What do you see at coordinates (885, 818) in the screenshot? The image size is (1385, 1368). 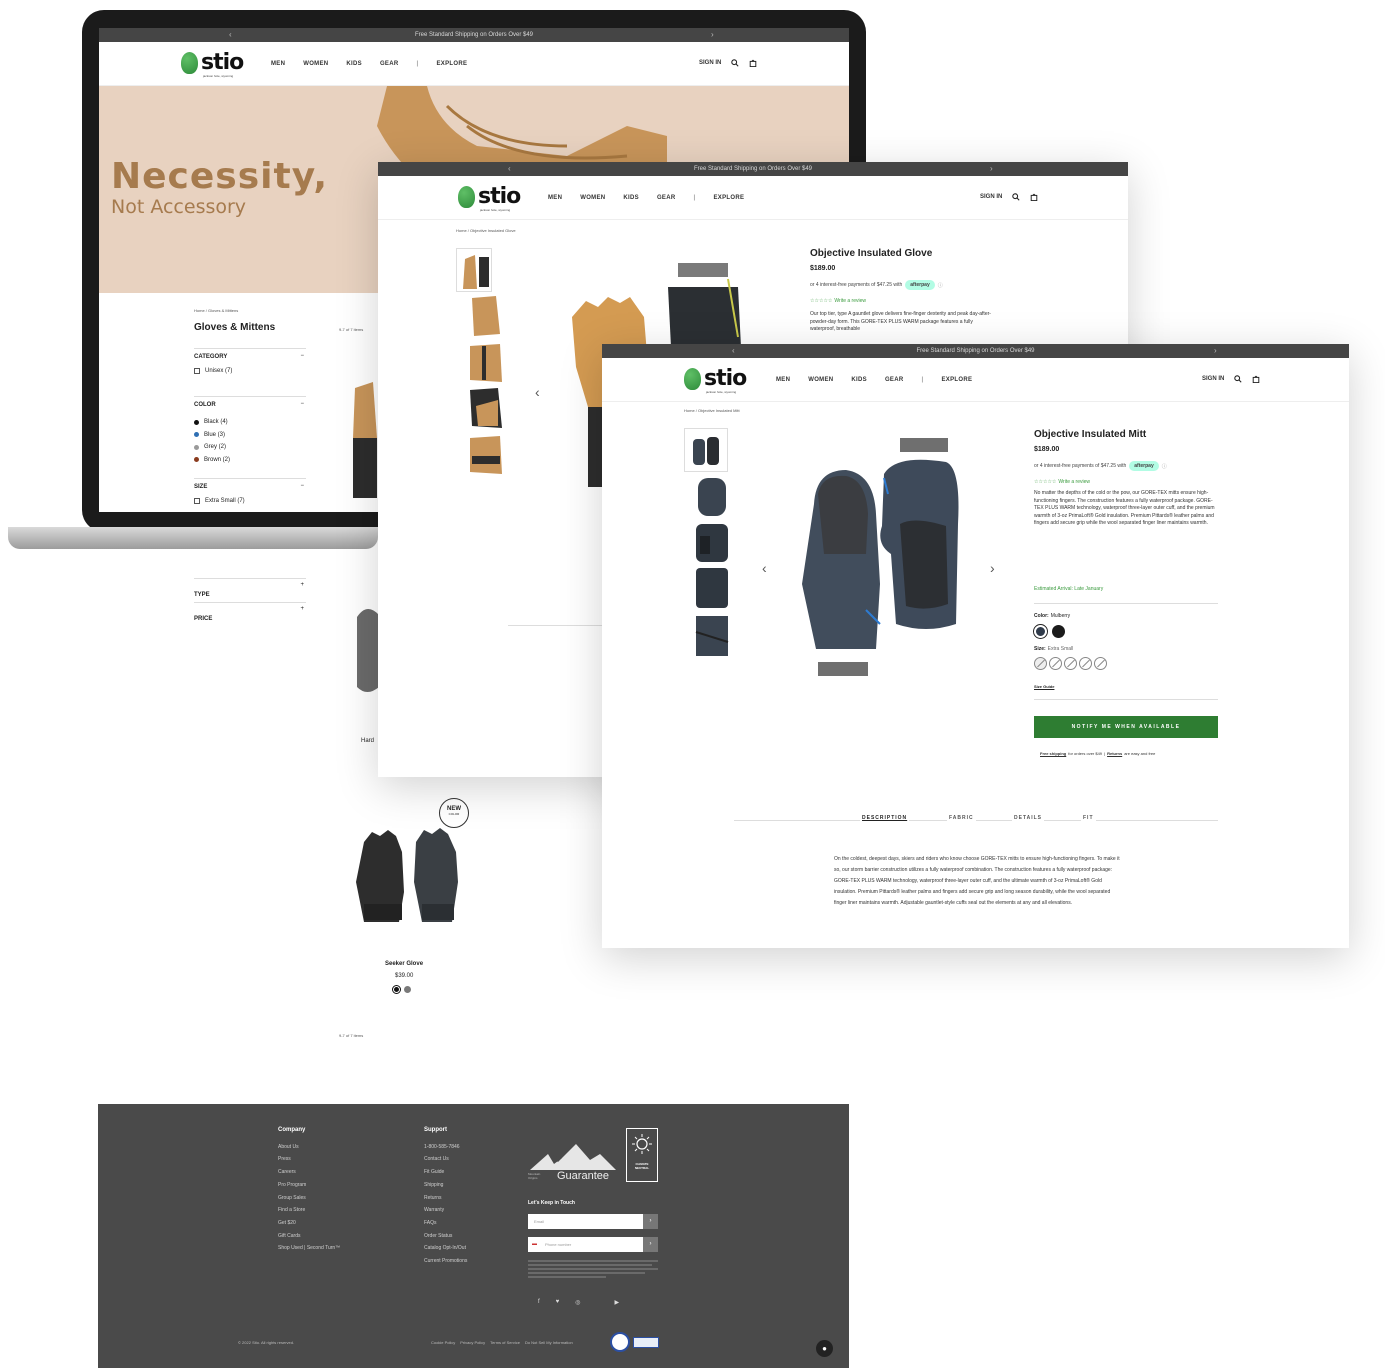 I see `tab-description: DESCRIPTION` at bounding box center [885, 818].